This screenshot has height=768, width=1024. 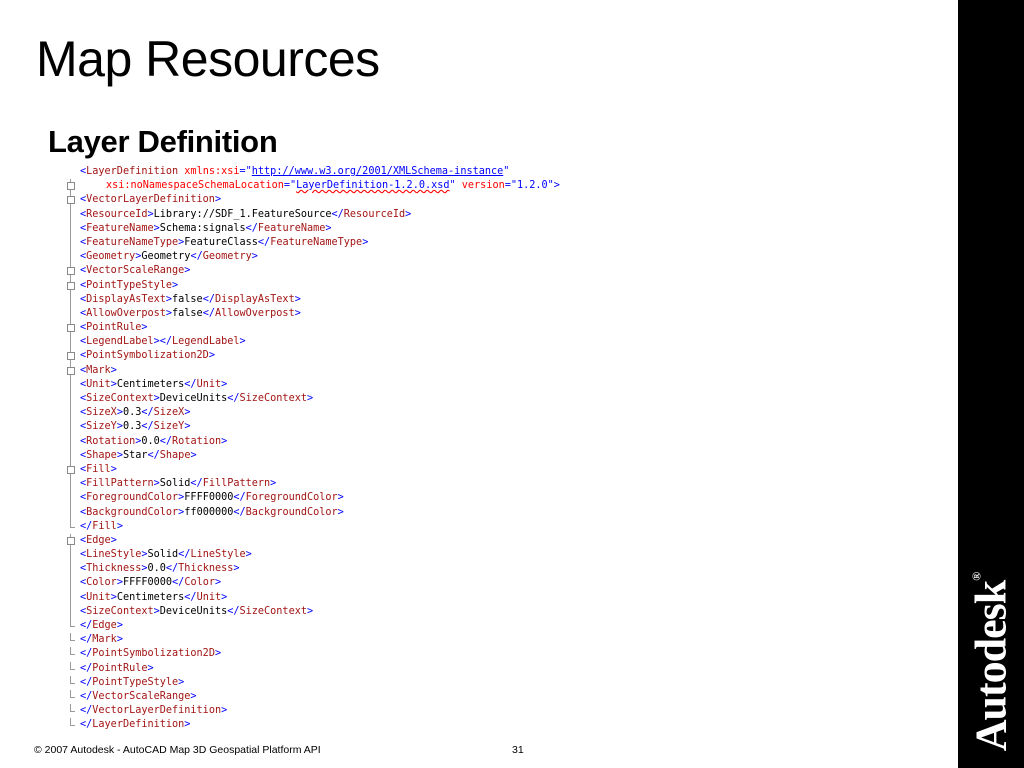 I want to click on code-line: <VectorLayerDefinition>, so click(x=313, y=200).